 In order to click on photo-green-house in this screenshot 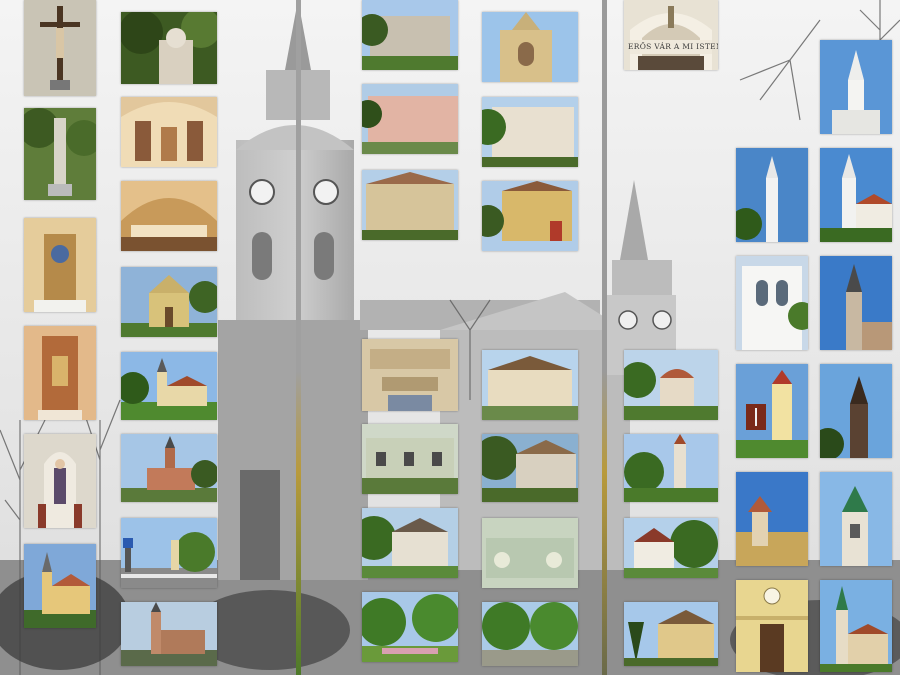, I will do `click(410, 459)`.